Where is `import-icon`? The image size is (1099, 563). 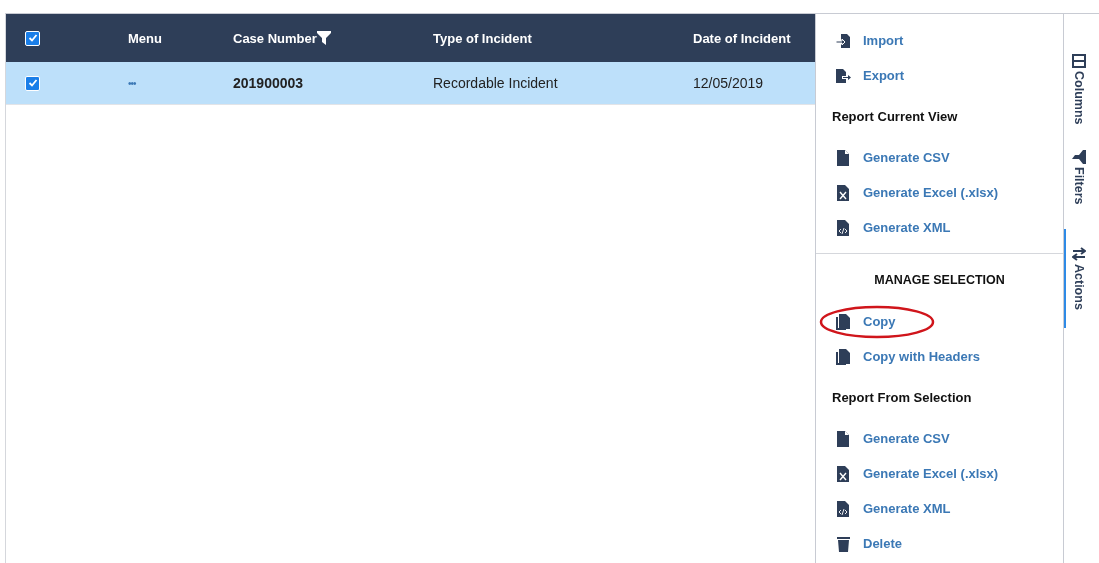
import-icon is located at coordinates (843, 40).